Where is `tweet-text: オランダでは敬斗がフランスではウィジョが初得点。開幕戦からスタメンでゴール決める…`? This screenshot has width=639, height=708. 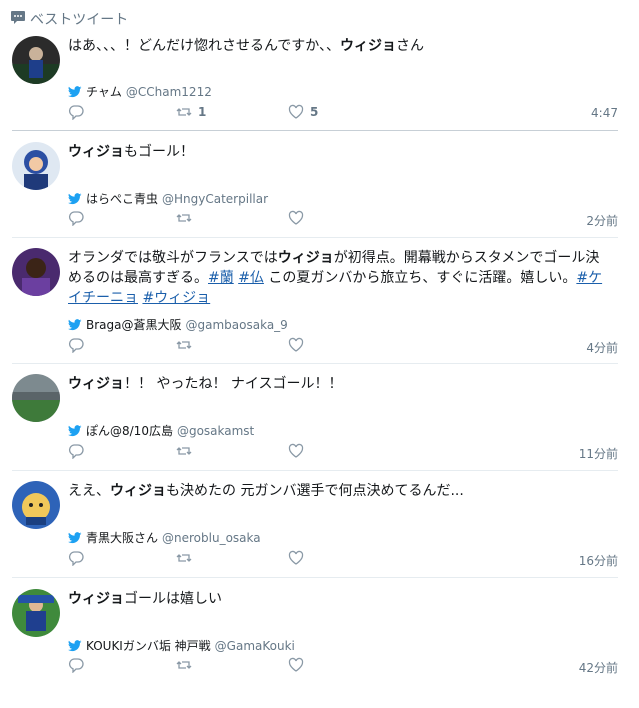
tweet-text: オランダでは敬斗がフランスではウィジョが初得点。開幕戦からスタメンでゴール決める… is located at coordinates (338, 278).